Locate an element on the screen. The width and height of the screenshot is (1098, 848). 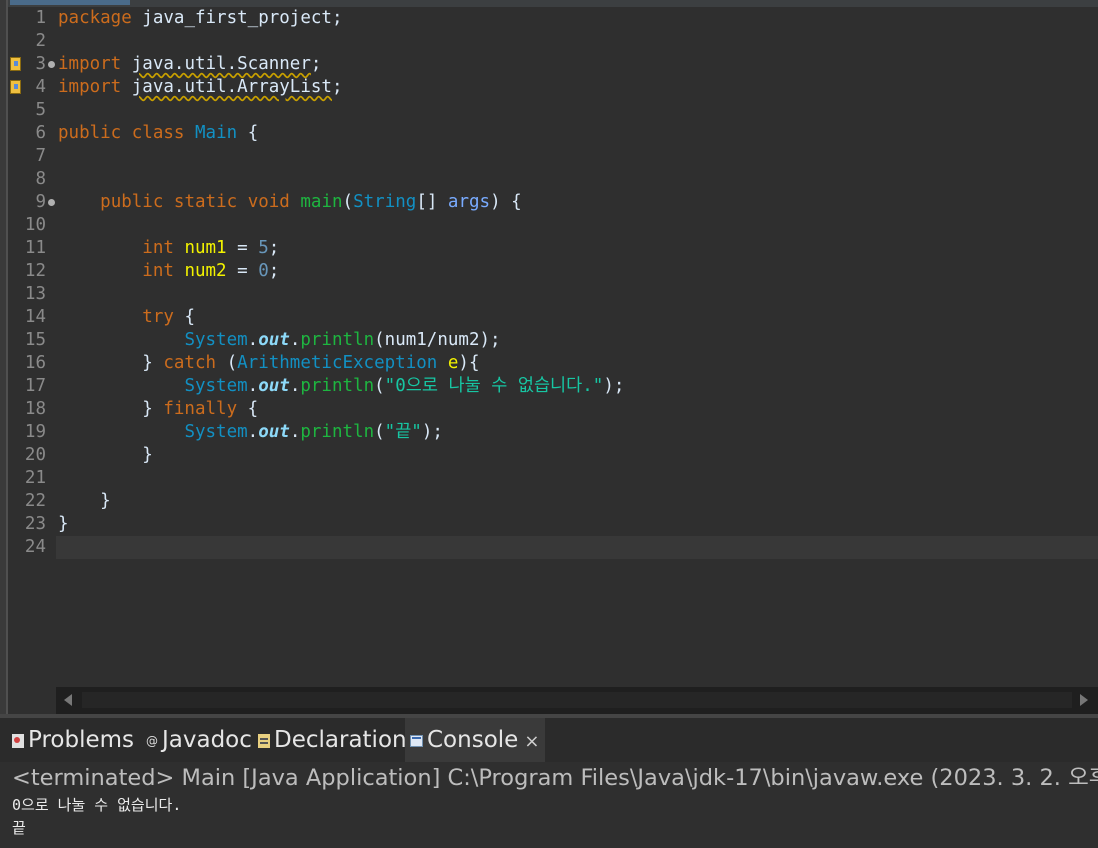
code-text: public class Main { is located at coordinates (158, 133).